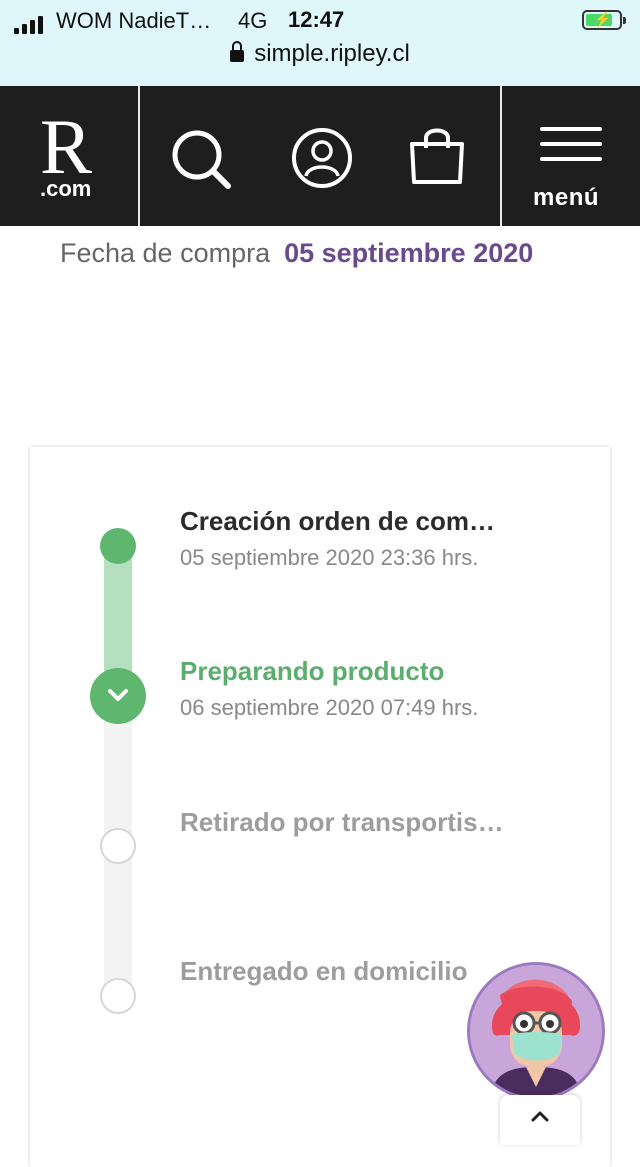 This screenshot has width=640, height=1167. I want to click on shopping-bag-icon, so click(437, 156).